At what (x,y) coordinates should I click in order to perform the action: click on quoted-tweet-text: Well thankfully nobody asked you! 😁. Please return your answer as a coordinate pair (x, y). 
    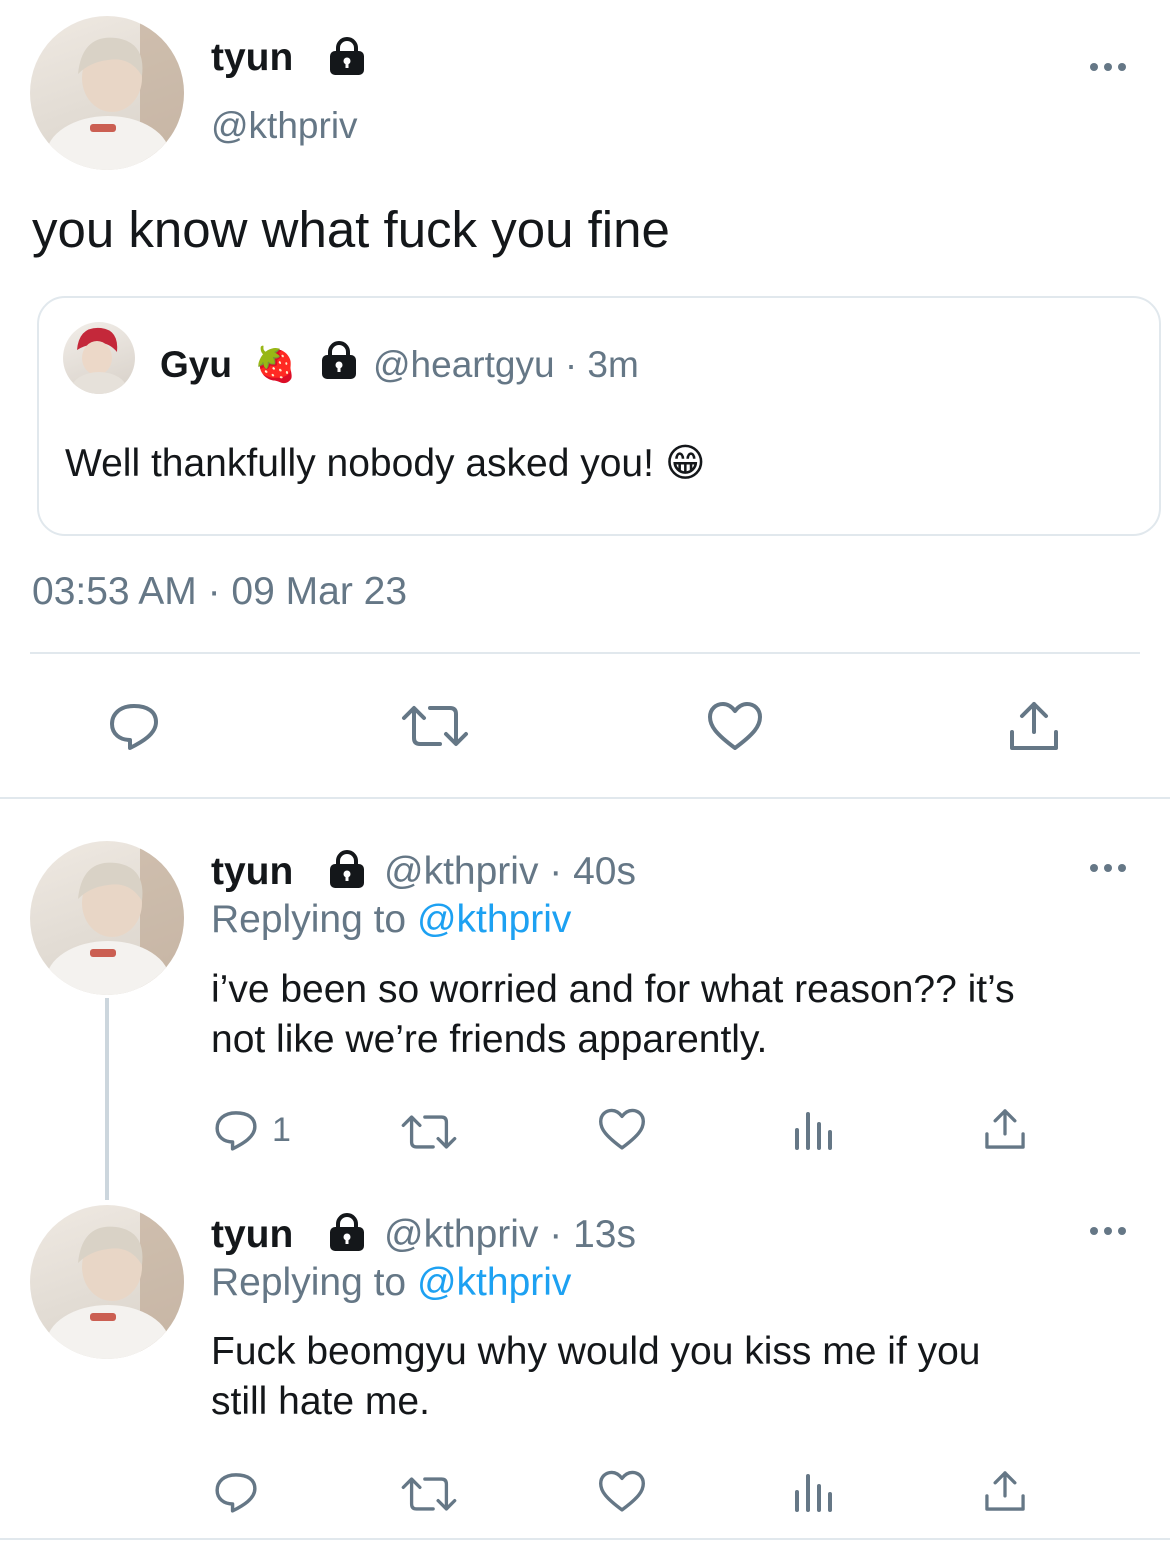
    Looking at the image, I should click on (385, 464).